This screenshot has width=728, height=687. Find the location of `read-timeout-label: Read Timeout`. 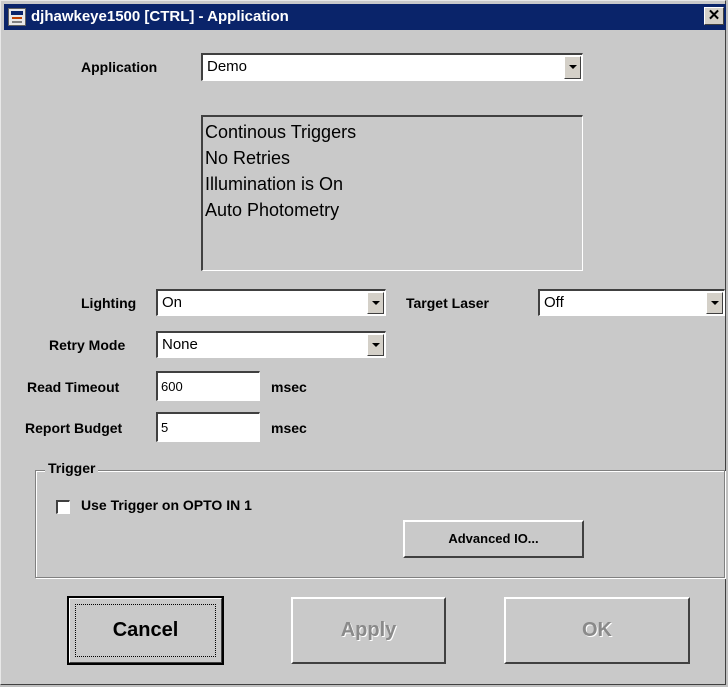

read-timeout-label: Read Timeout is located at coordinates (73, 387).